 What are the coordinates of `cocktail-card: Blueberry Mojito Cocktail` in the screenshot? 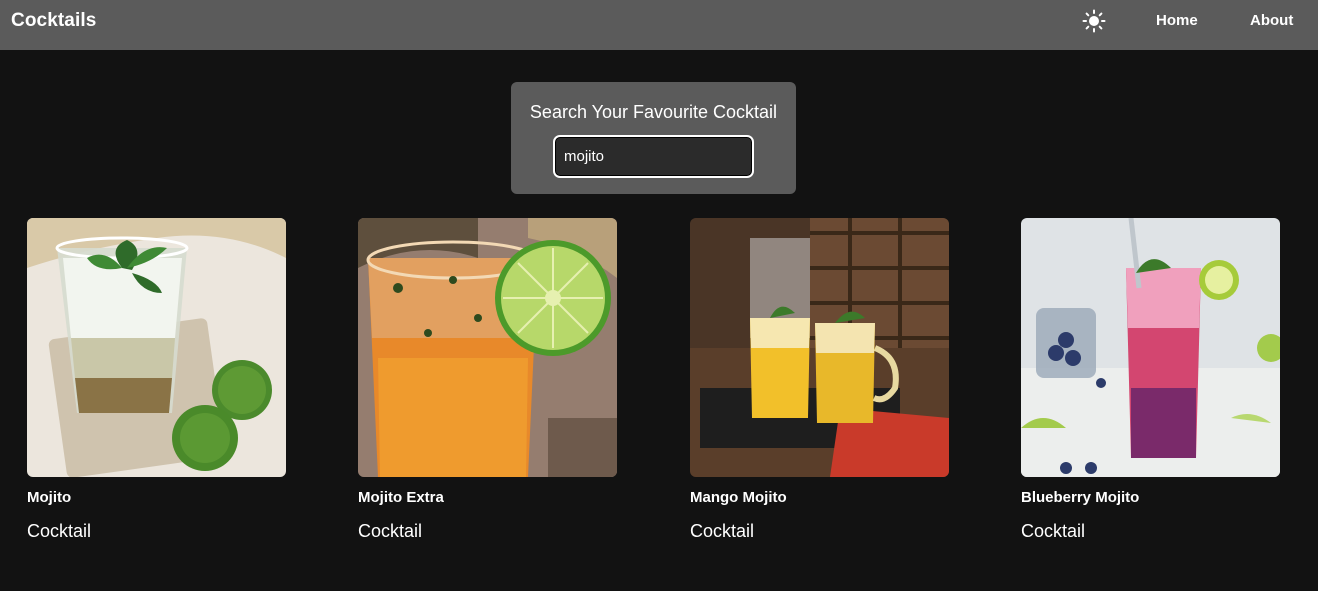 It's located at (1150, 379).